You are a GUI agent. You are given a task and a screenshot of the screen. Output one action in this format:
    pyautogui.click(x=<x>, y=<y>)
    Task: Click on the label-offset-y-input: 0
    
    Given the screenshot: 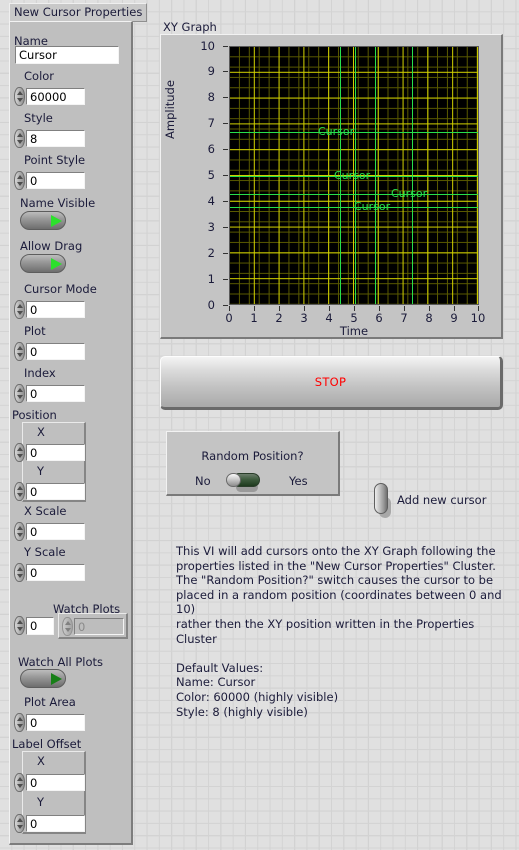 What is the action you would take?
    pyautogui.click(x=55, y=823)
    